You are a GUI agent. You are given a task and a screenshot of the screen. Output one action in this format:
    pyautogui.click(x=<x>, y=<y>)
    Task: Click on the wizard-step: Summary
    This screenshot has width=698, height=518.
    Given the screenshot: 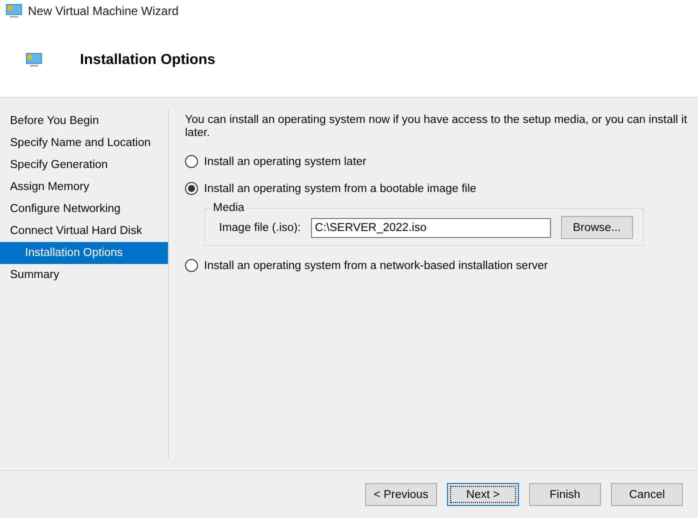 What is the action you would take?
    pyautogui.click(x=84, y=275)
    